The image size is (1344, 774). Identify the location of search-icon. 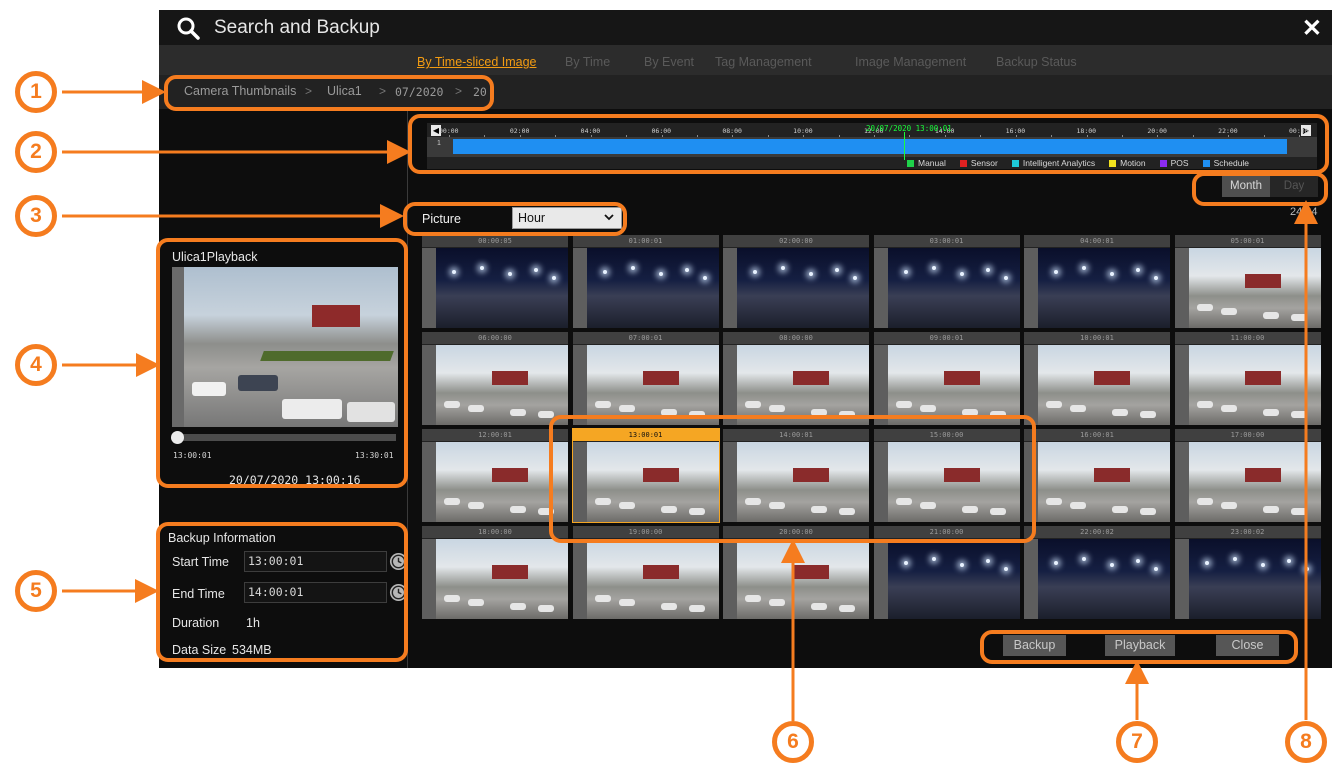
(188, 28).